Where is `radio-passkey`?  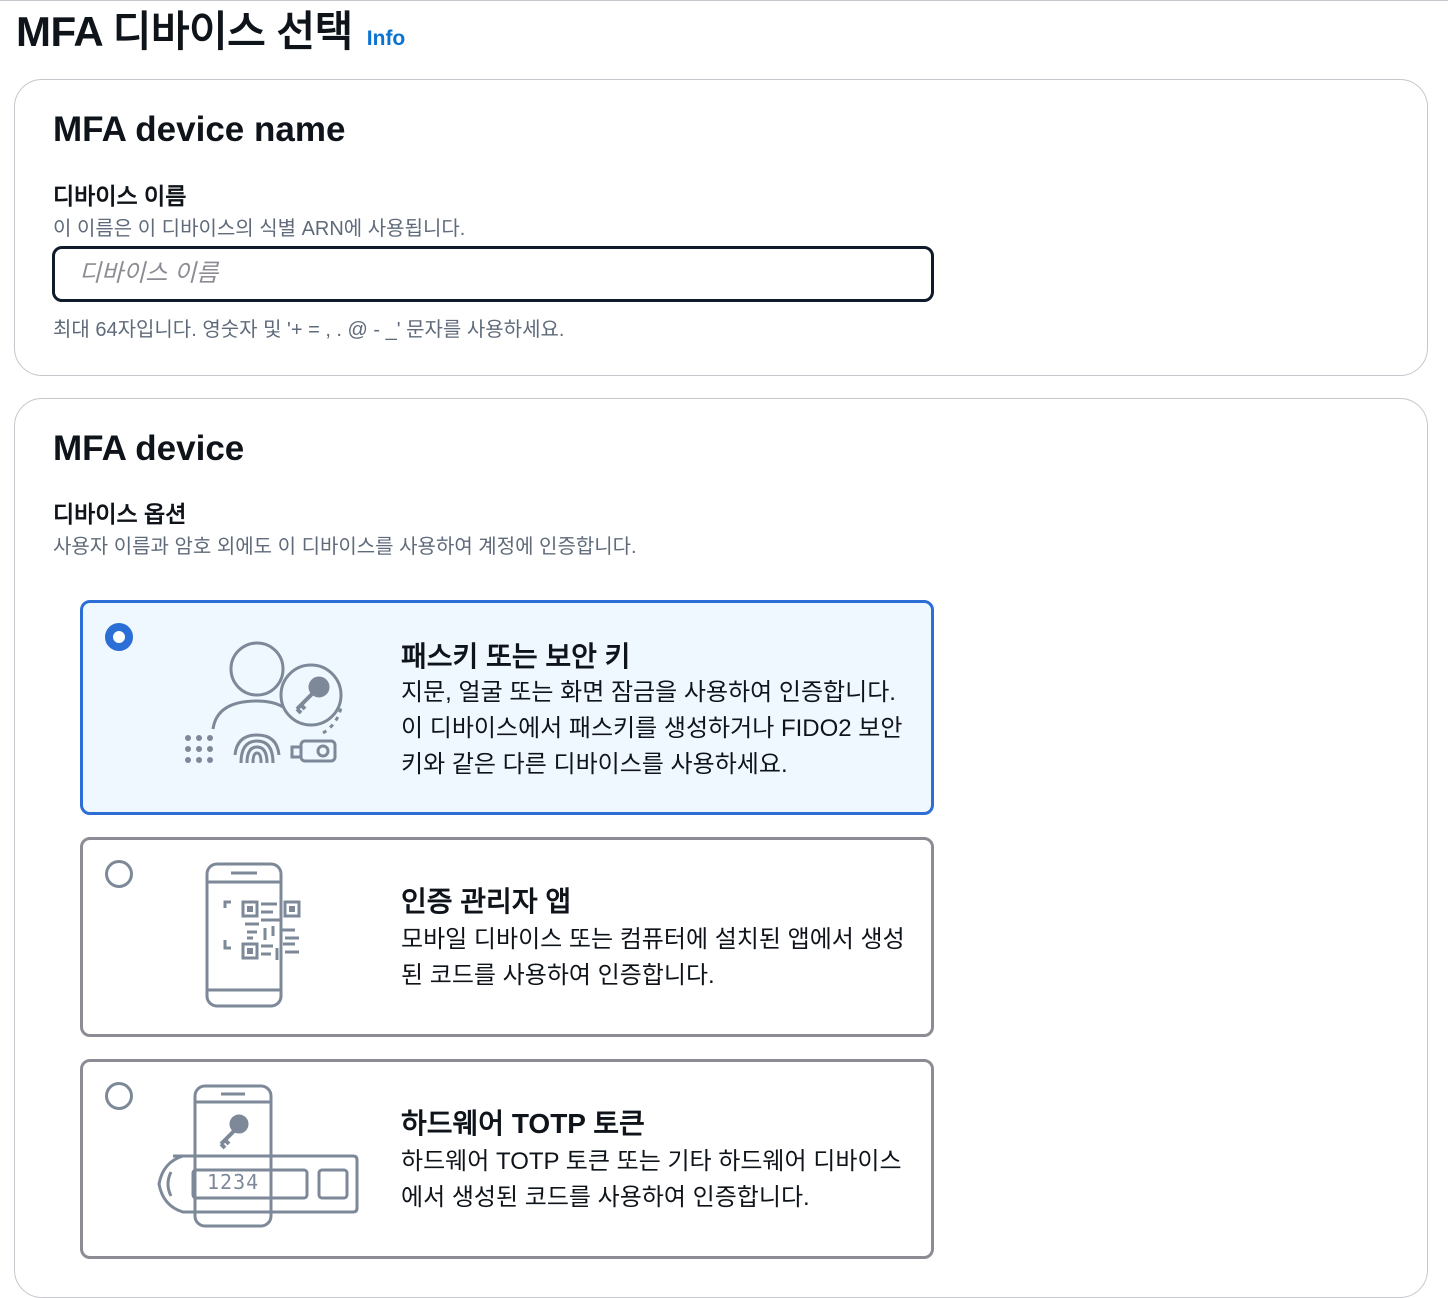
radio-passkey is located at coordinates (119, 637).